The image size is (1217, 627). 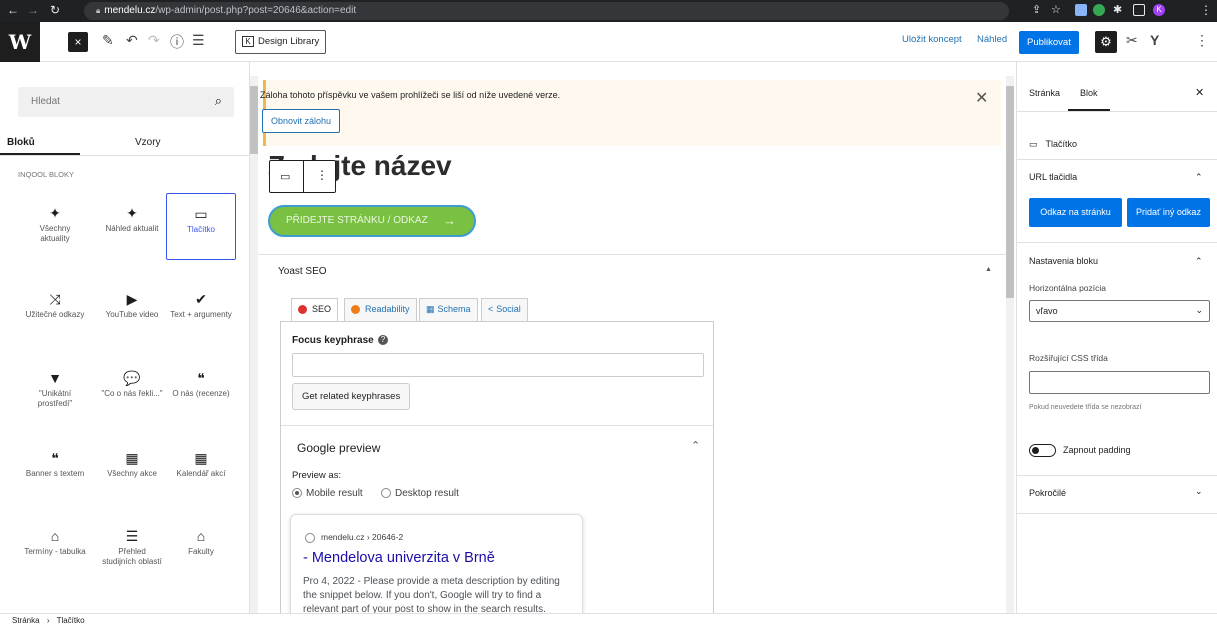 What do you see at coordinates (498, 365) in the screenshot?
I see `focus-keyphrase-input` at bounding box center [498, 365].